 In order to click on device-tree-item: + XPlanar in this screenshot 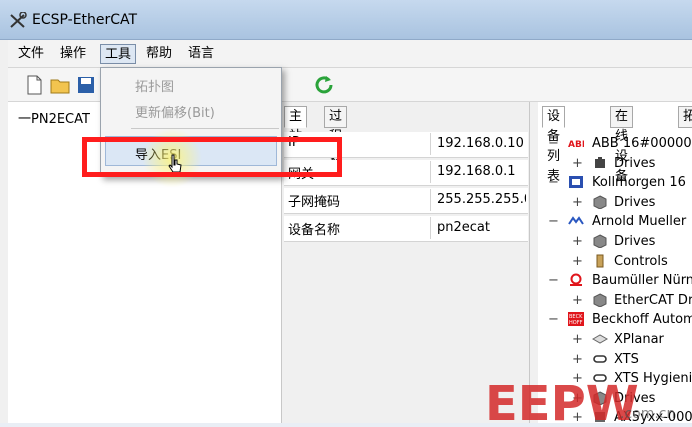, I will do `click(615, 339)`.